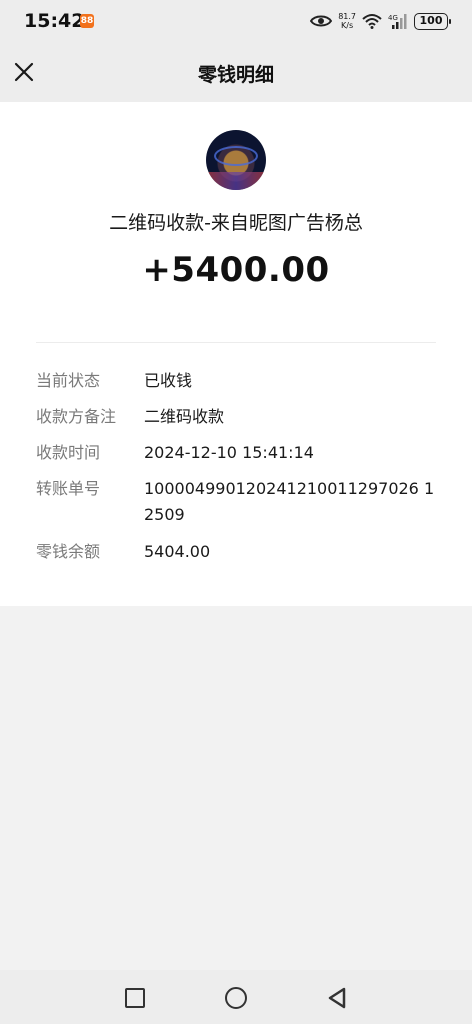 The height and width of the screenshot is (1024, 472). I want to click on wifi-icon, so click(372, 21).